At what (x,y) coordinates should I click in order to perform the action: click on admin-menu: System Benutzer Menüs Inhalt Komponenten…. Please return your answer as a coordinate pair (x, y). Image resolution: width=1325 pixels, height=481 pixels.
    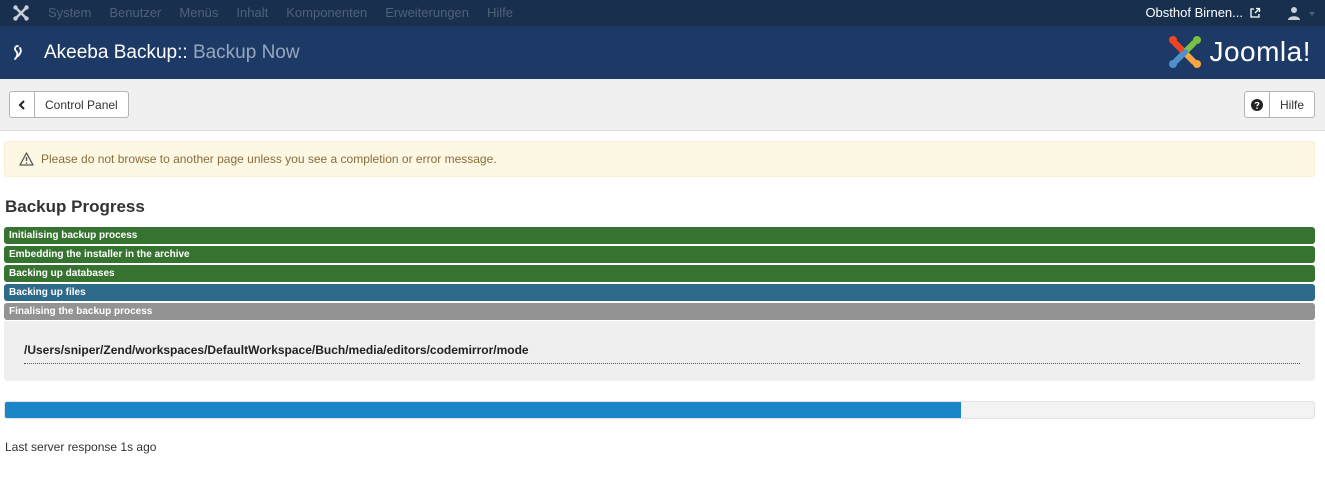
    Looking at the image, I should click on (289, 13).